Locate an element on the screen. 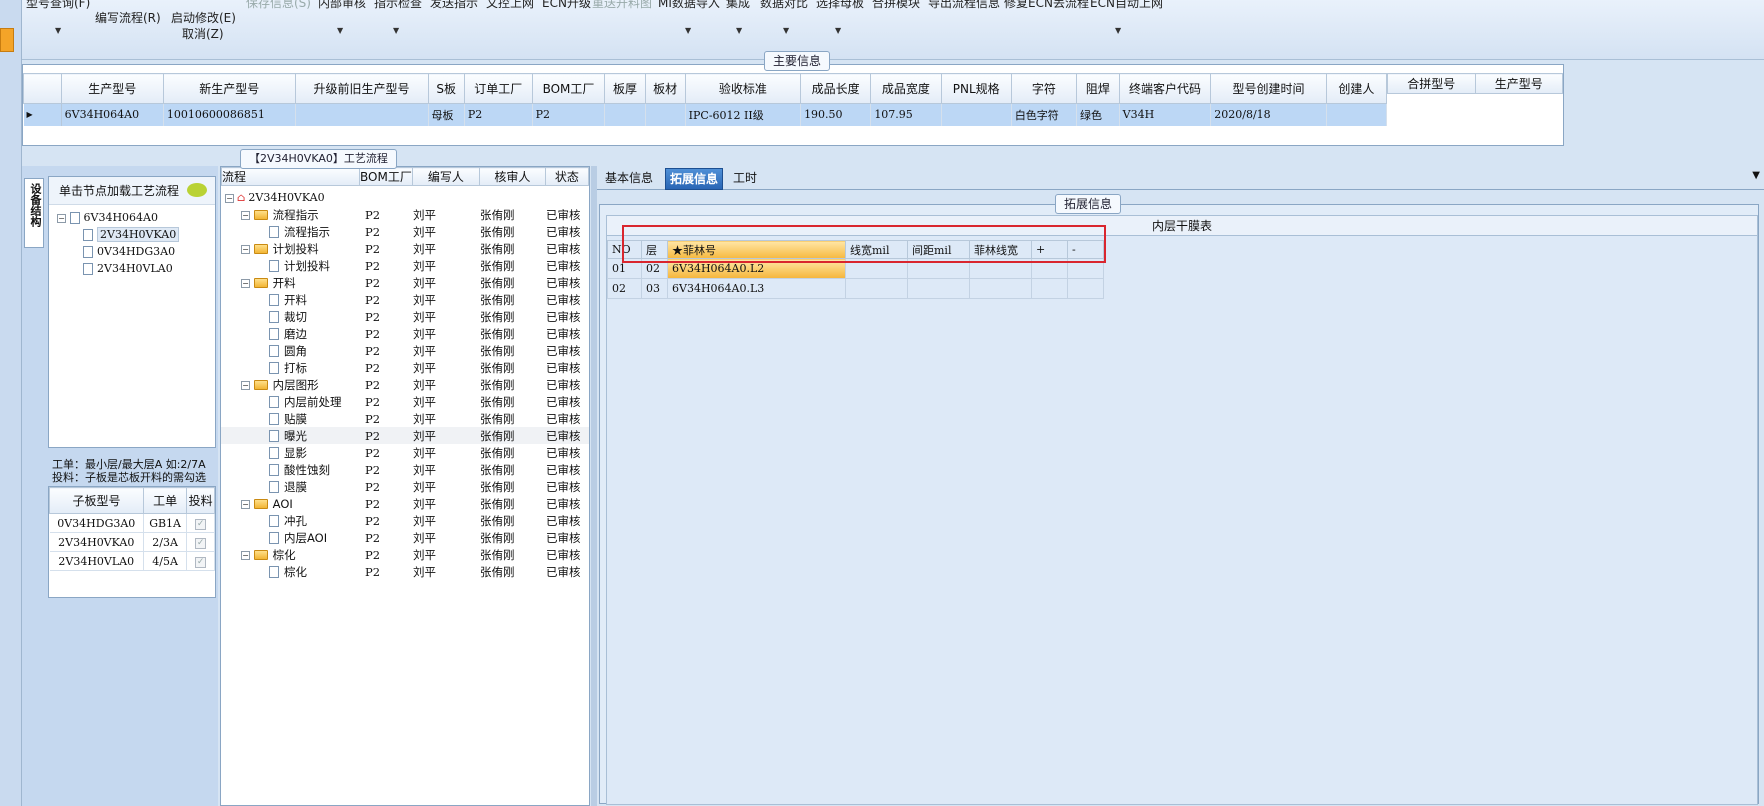  sub-col-header: 子板型号 is located at coordinates (96, 500).